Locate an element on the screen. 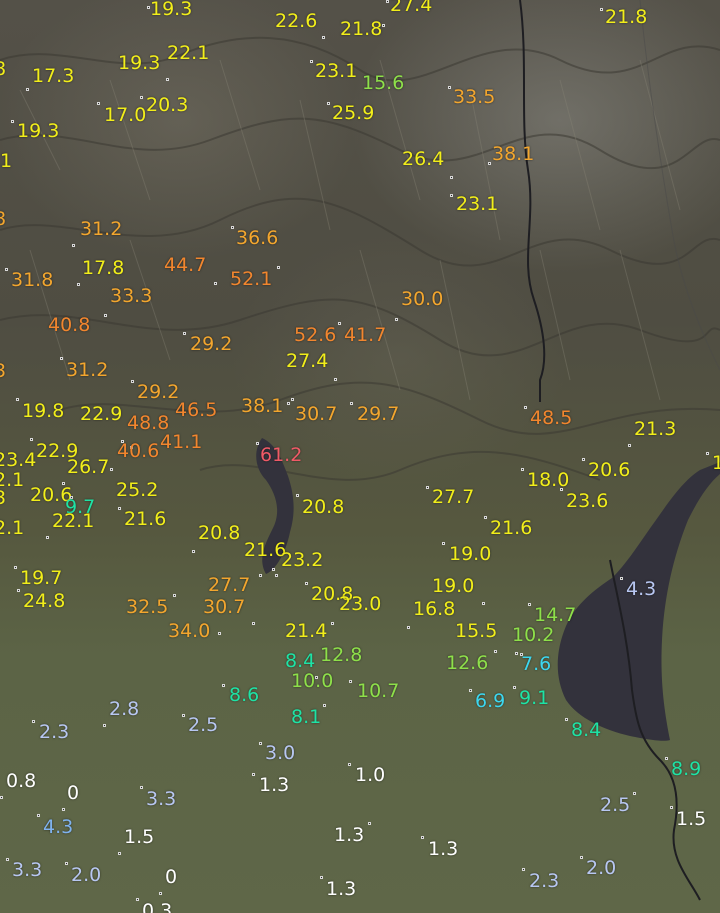  precipitation-value: 9.1 is located at coordinates (534, 698).